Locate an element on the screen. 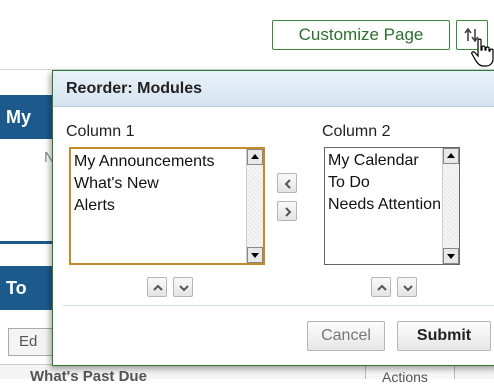  column-2-move-down-button is located at coordinates (407, 287).